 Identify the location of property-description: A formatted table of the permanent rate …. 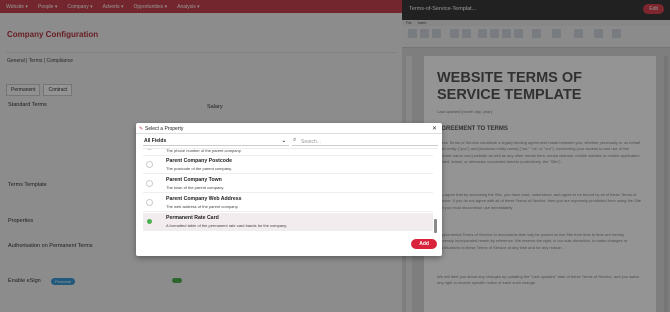
(227, 225).